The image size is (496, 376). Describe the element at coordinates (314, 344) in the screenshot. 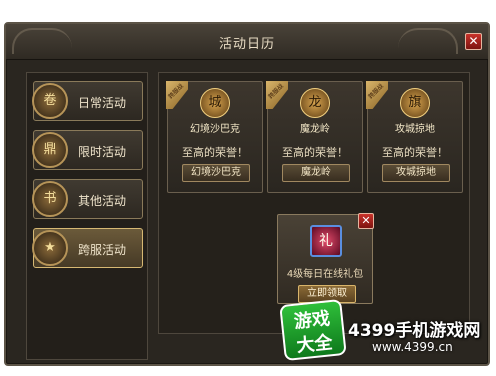

I see `watermark-logo-line2: 大全` at that location.